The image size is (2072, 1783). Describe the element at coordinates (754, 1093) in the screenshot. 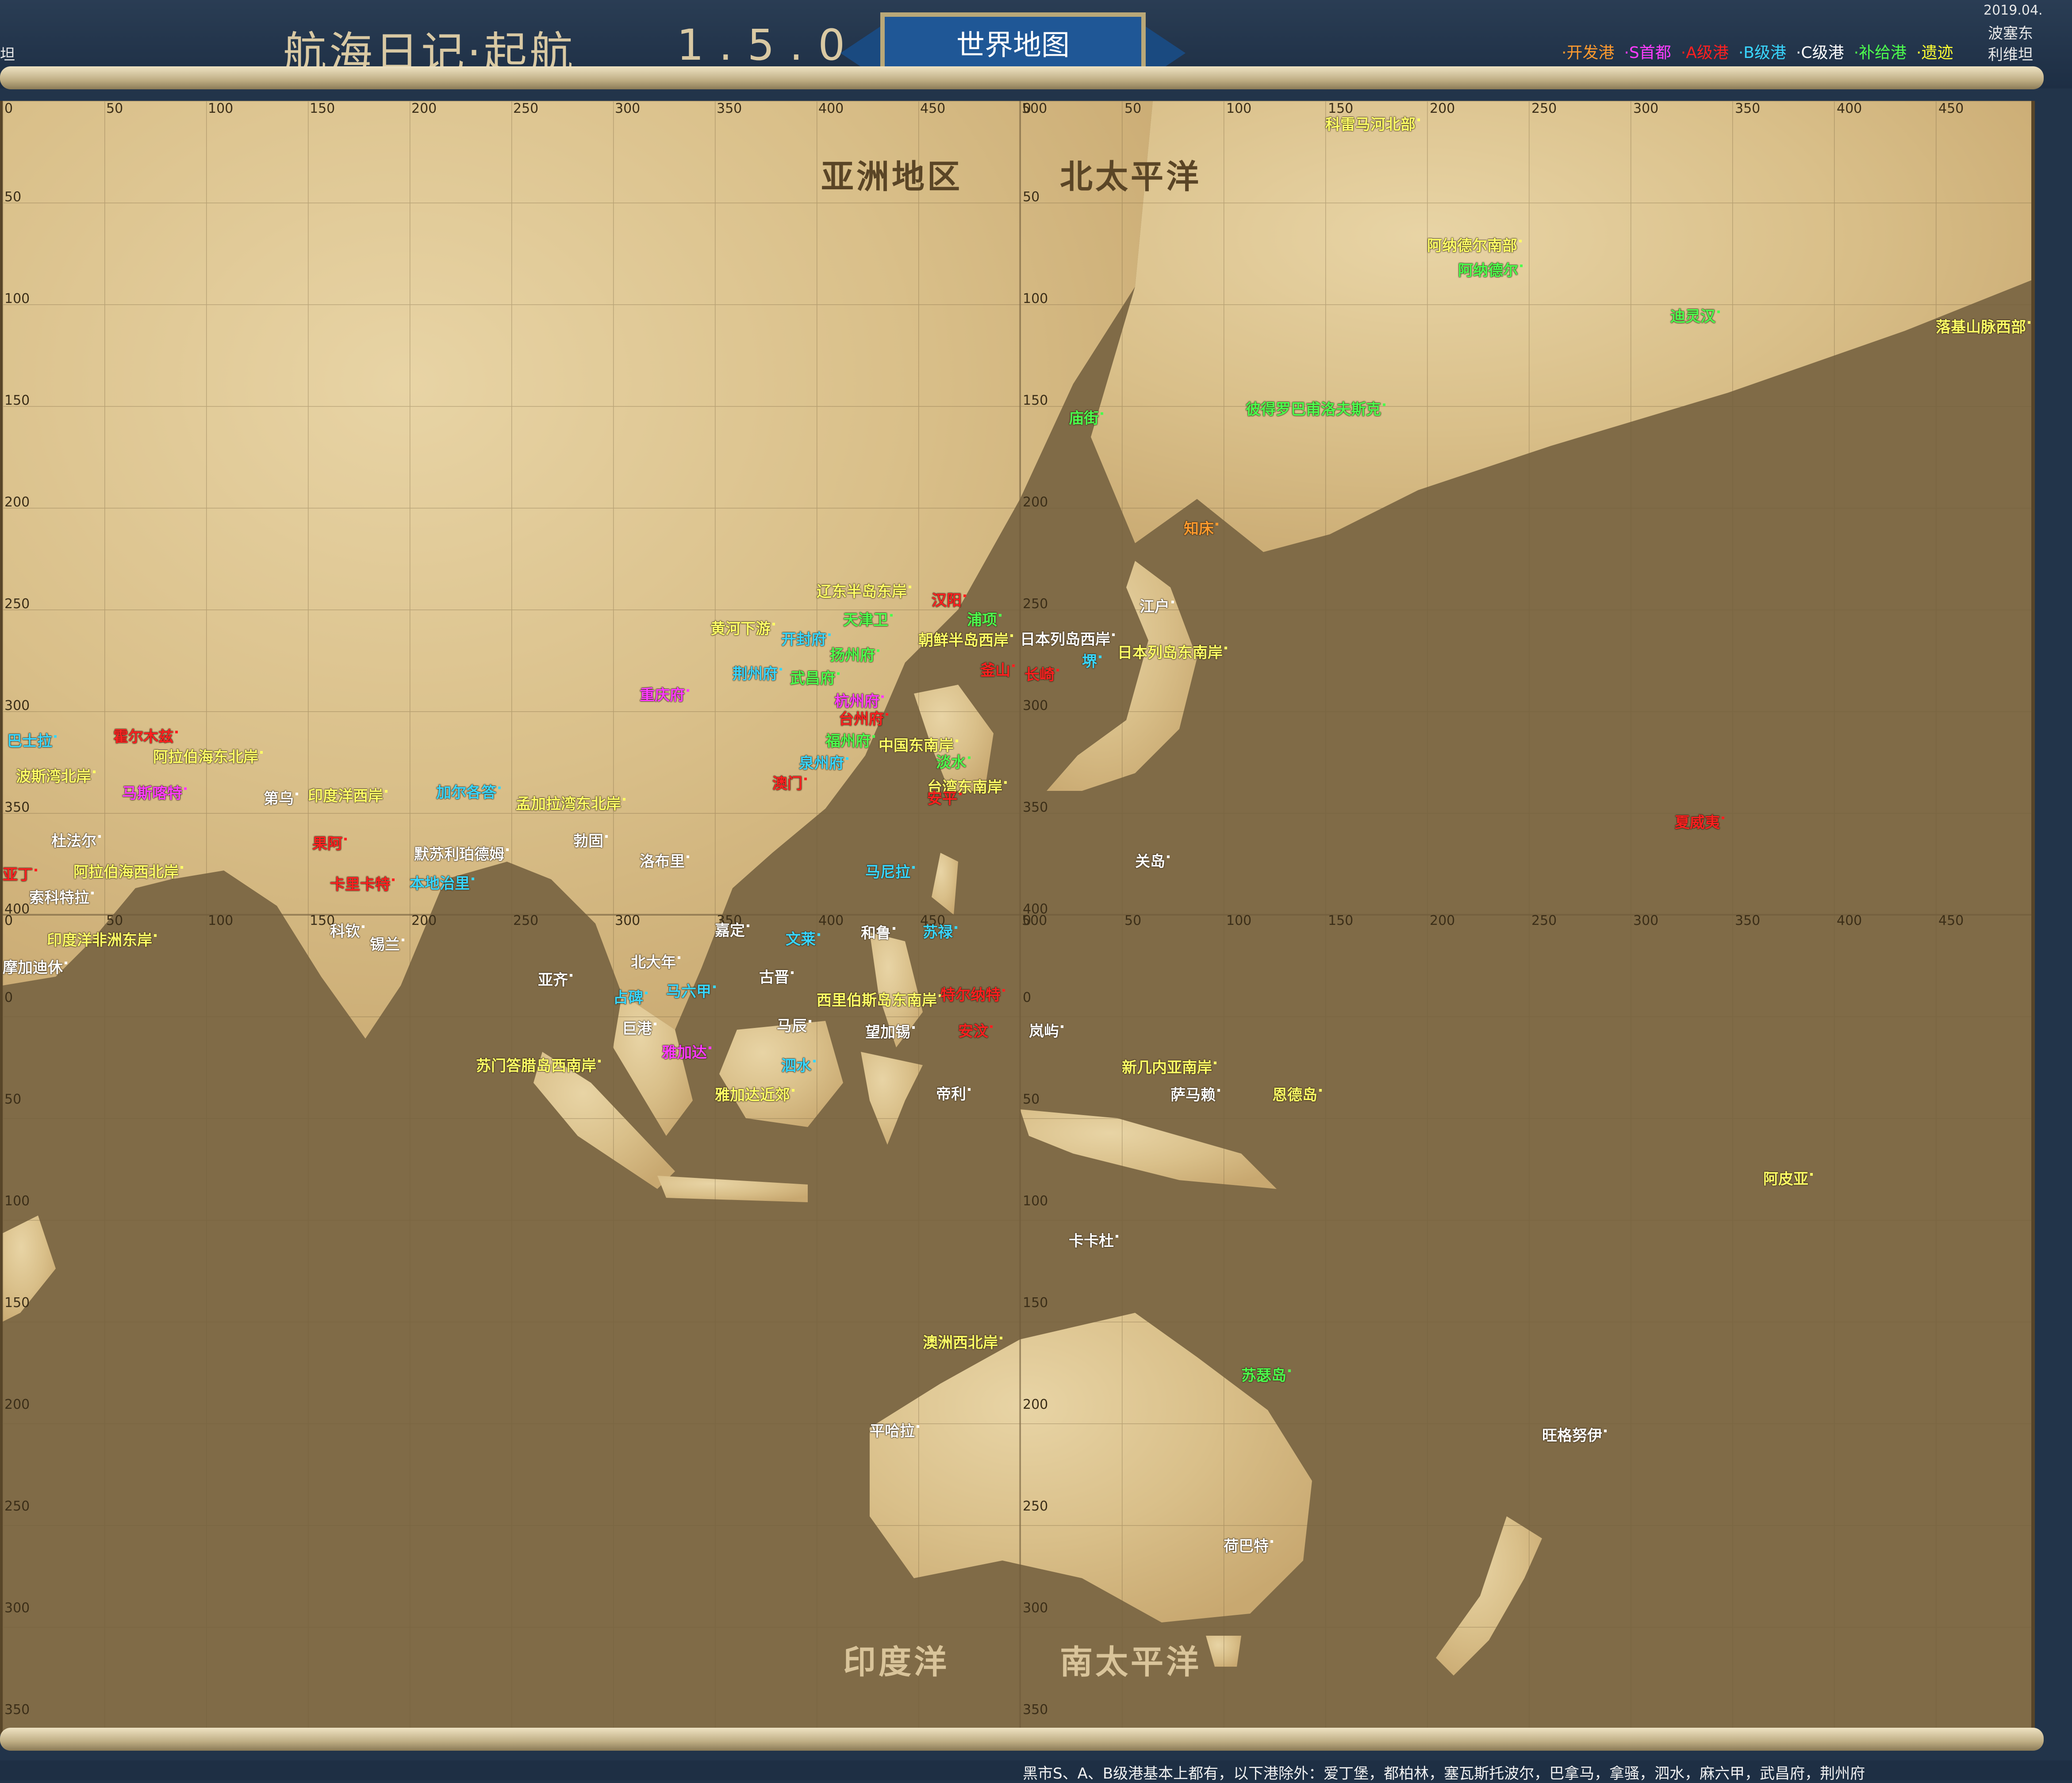

I see `port-label: 雅加达近郊` at that location.